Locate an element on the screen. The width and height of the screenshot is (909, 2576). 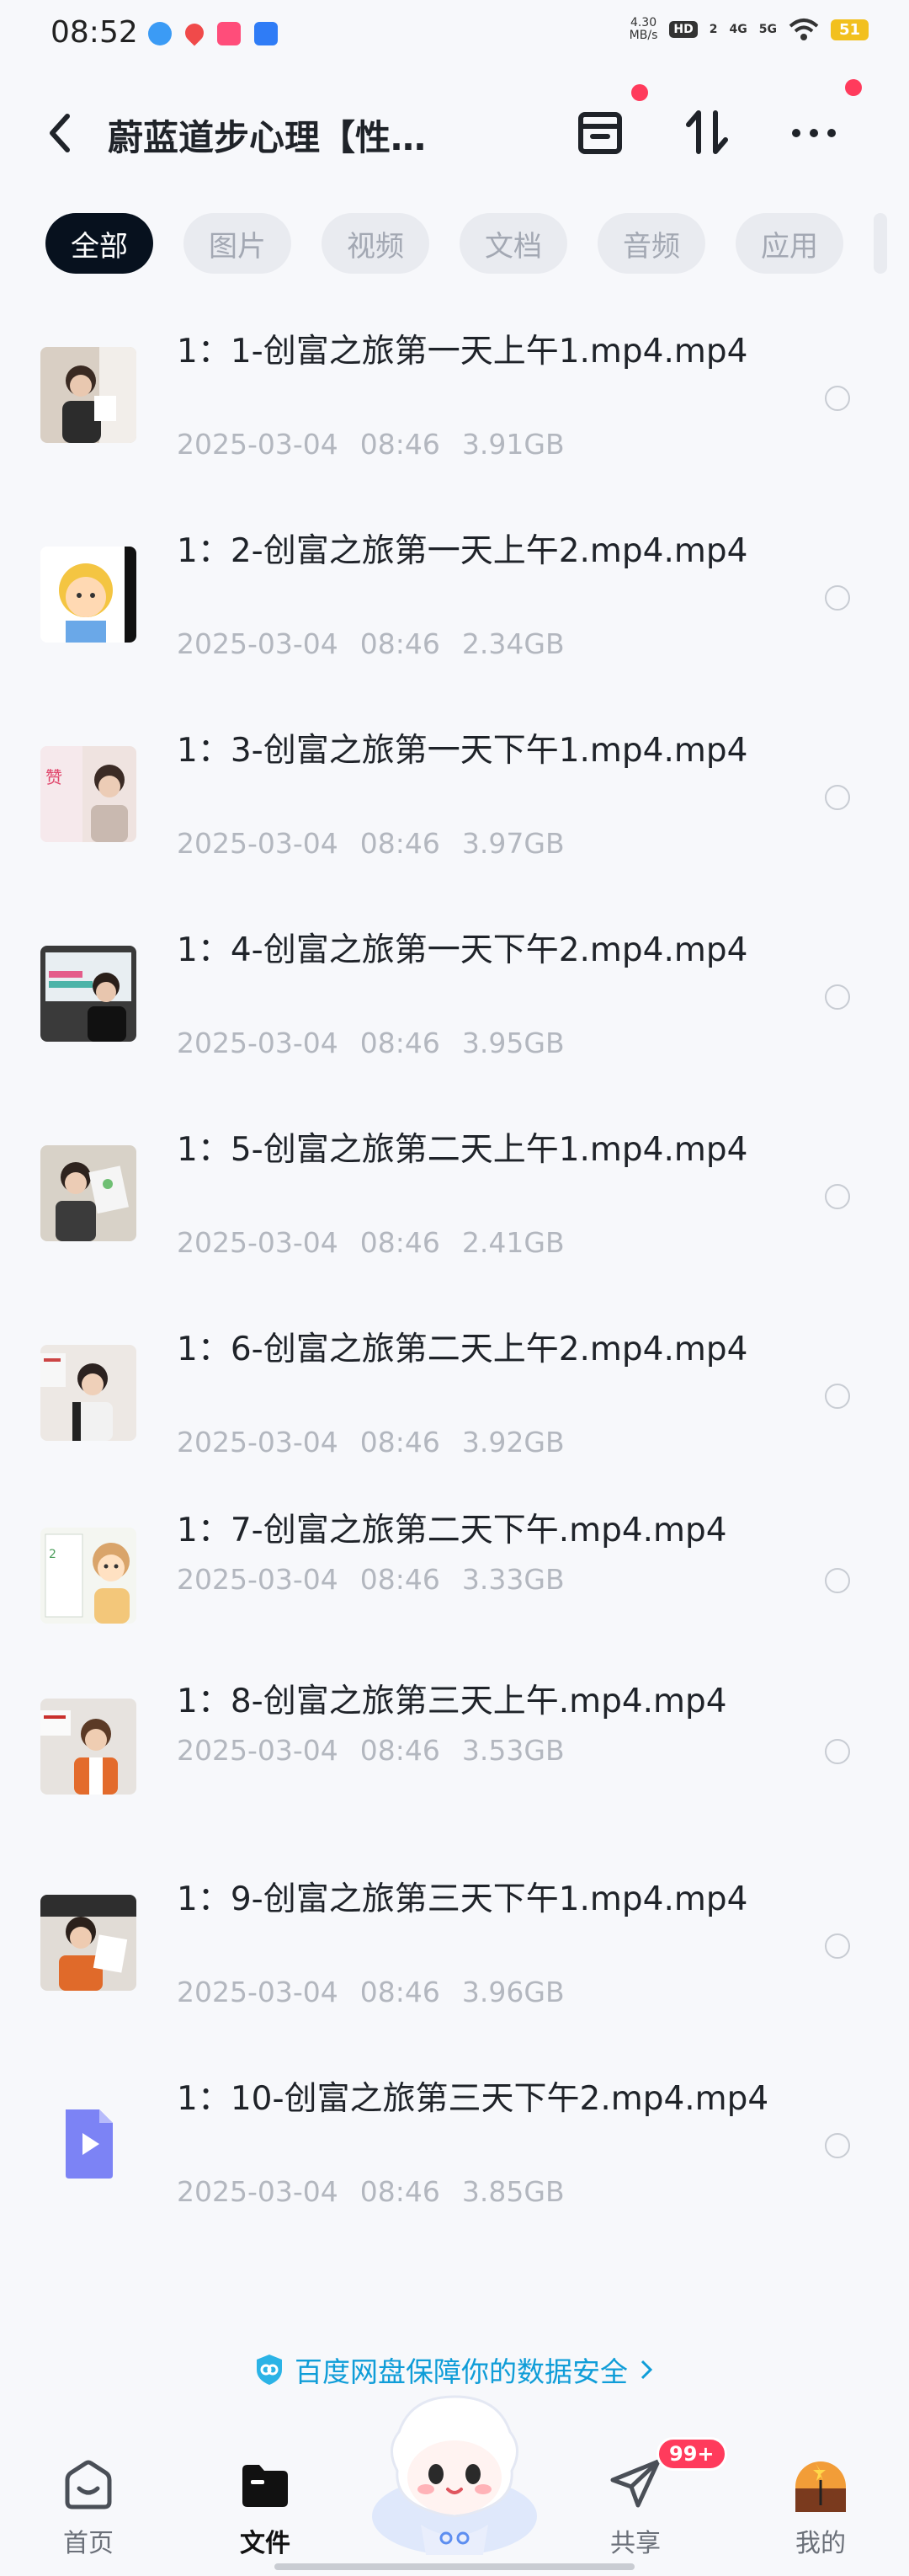
safety-notice-text: 百度网盘保障你的数据安全 is located at coordinates (461, 2371).